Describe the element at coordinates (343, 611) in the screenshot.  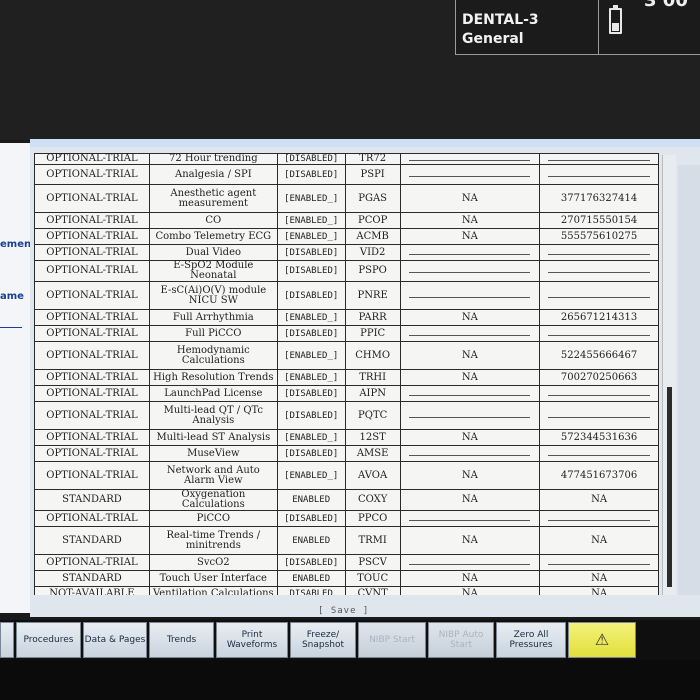
I see `save-button: [ Save ]` at that location.